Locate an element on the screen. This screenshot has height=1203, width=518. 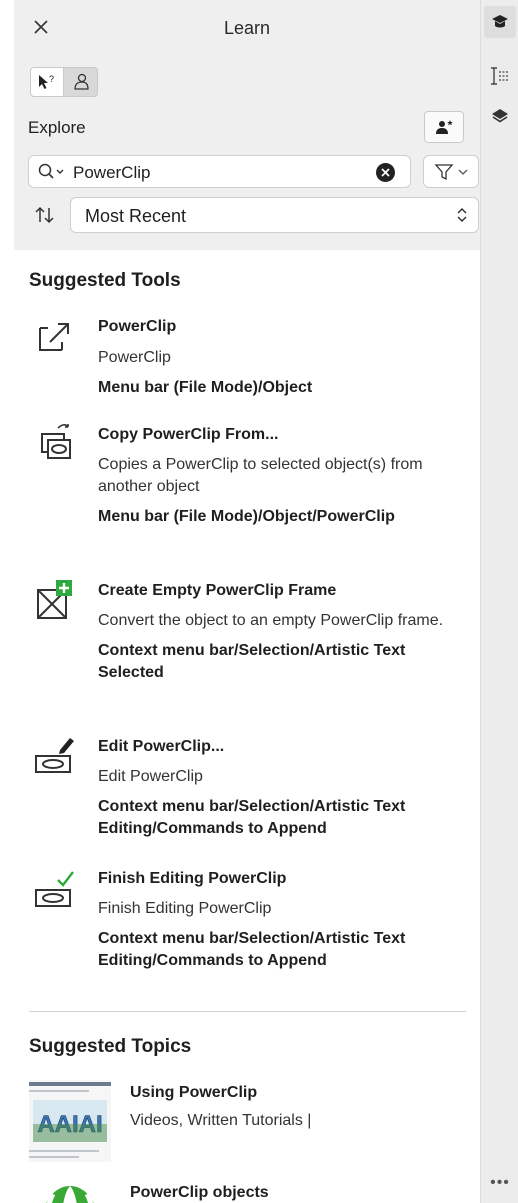
mode-toggle-group: ? is located at coordinates (64, 82).